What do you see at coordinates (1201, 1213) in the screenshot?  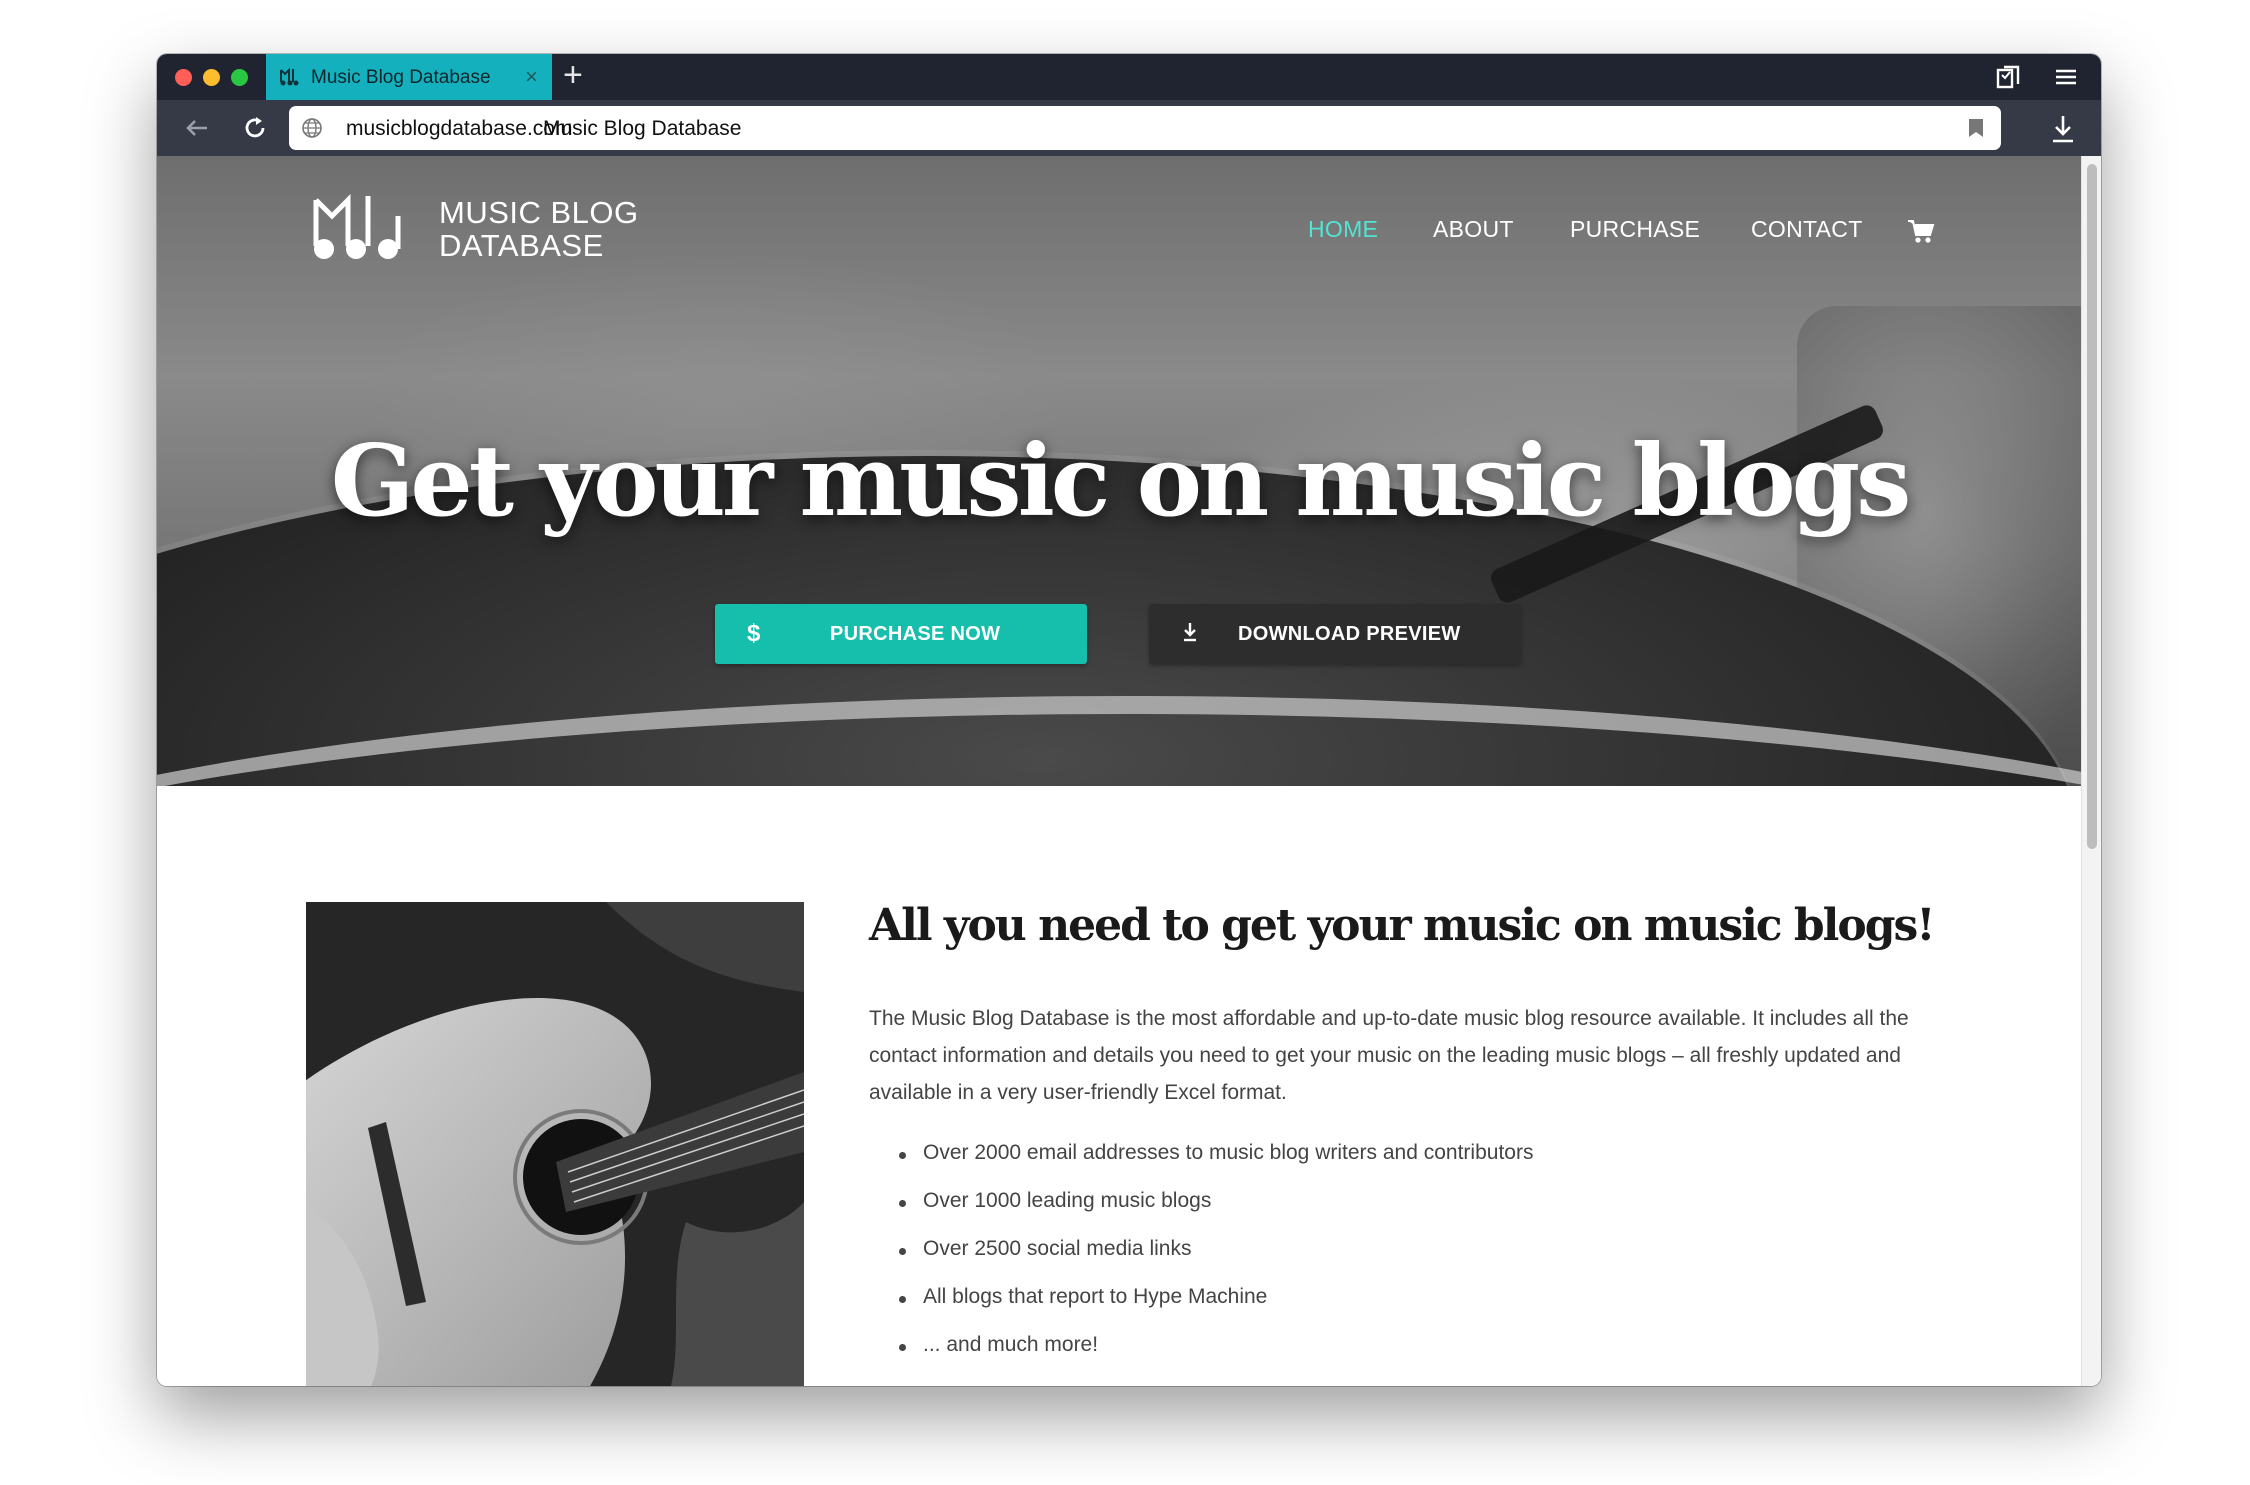 I see `list-item: Over 1000 leading music blogs` at bounding box center [1201, 1213].